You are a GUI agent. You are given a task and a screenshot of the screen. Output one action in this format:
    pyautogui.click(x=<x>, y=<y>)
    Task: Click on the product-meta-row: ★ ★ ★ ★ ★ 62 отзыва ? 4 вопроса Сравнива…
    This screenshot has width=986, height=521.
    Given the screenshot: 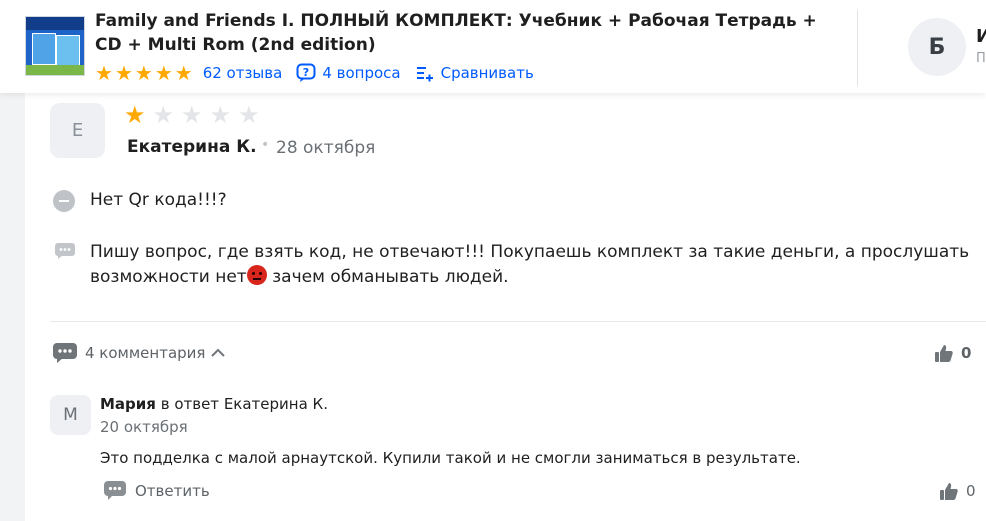 What is the action you would take?
    pyautogui.click(x=321, y=73)
    